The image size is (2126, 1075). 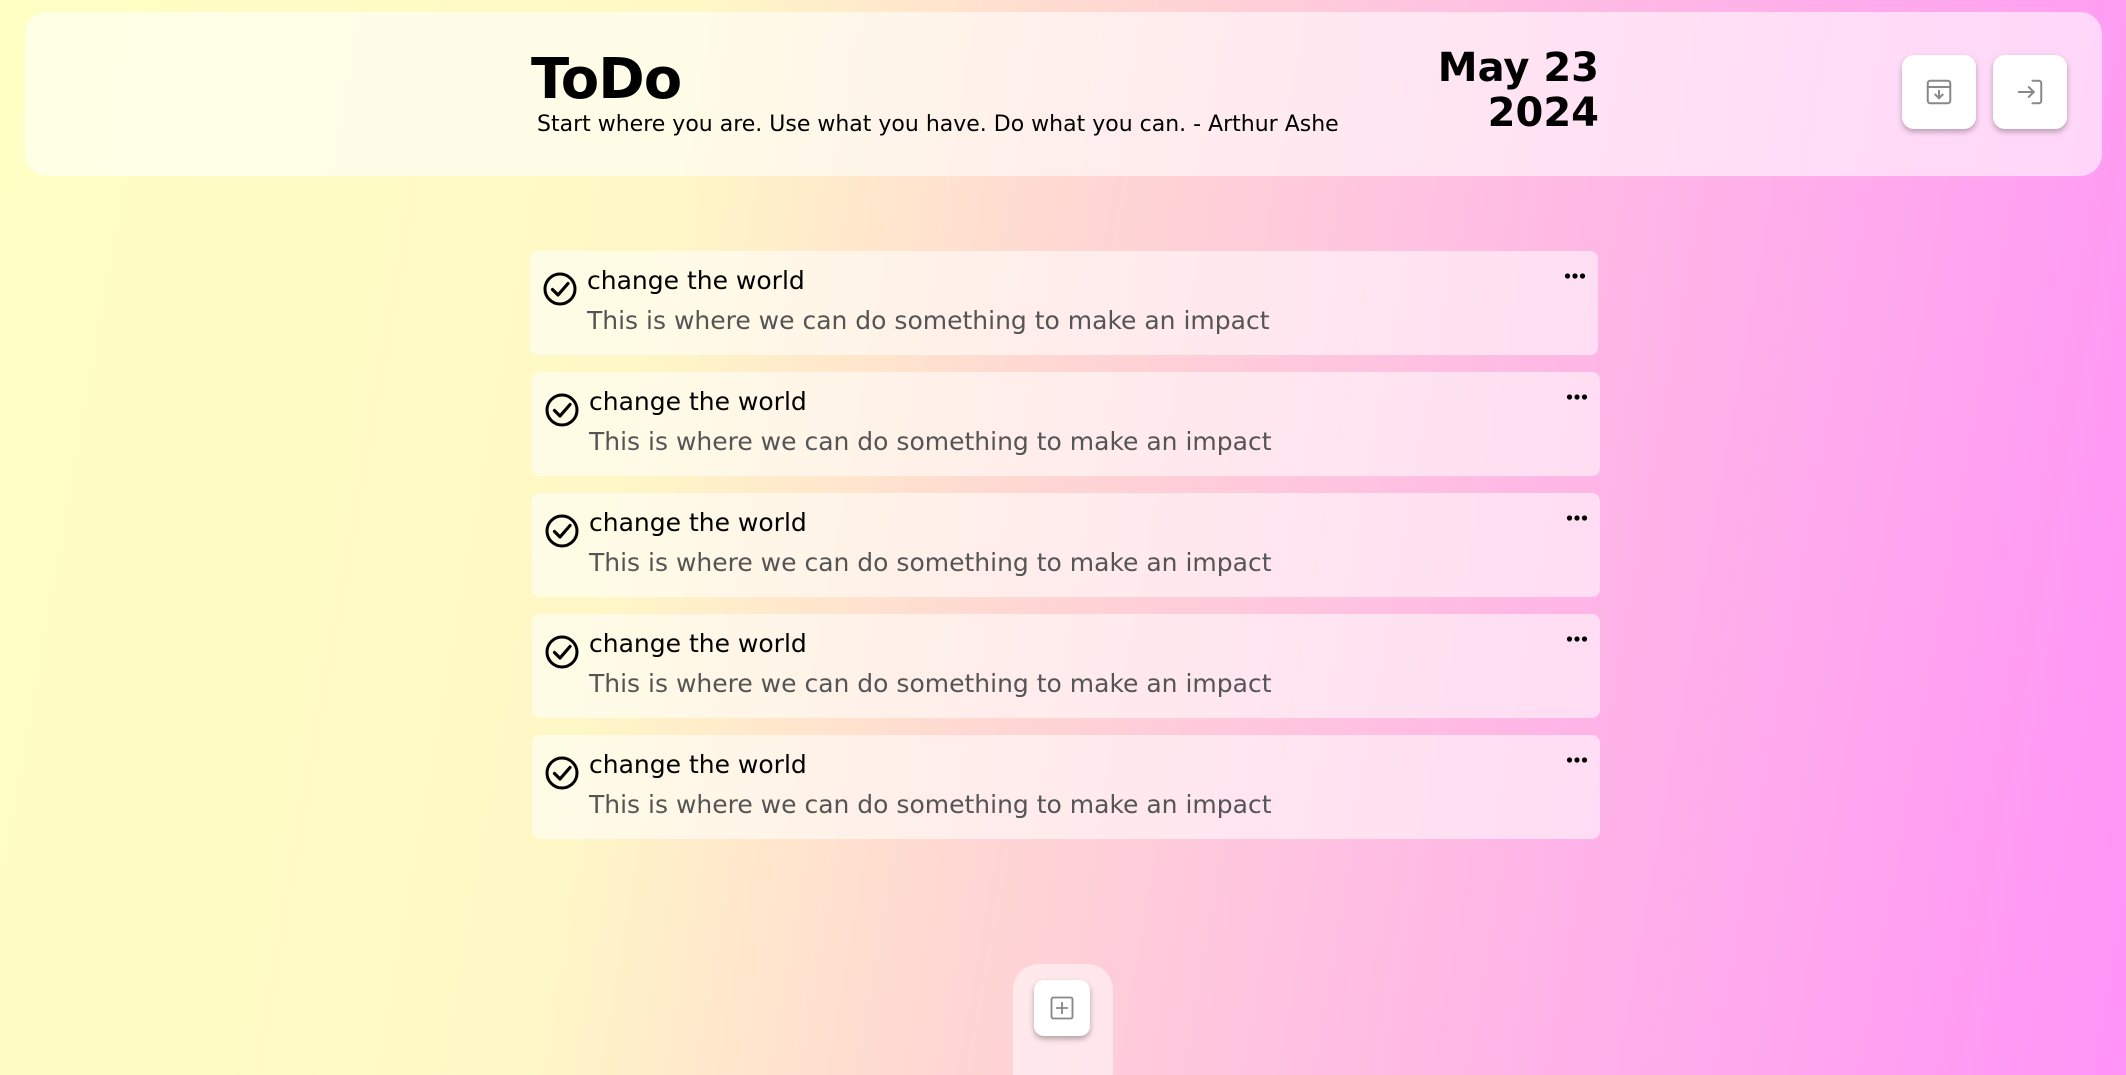 I want to click on archive-button, so click(x=1939, y=92).